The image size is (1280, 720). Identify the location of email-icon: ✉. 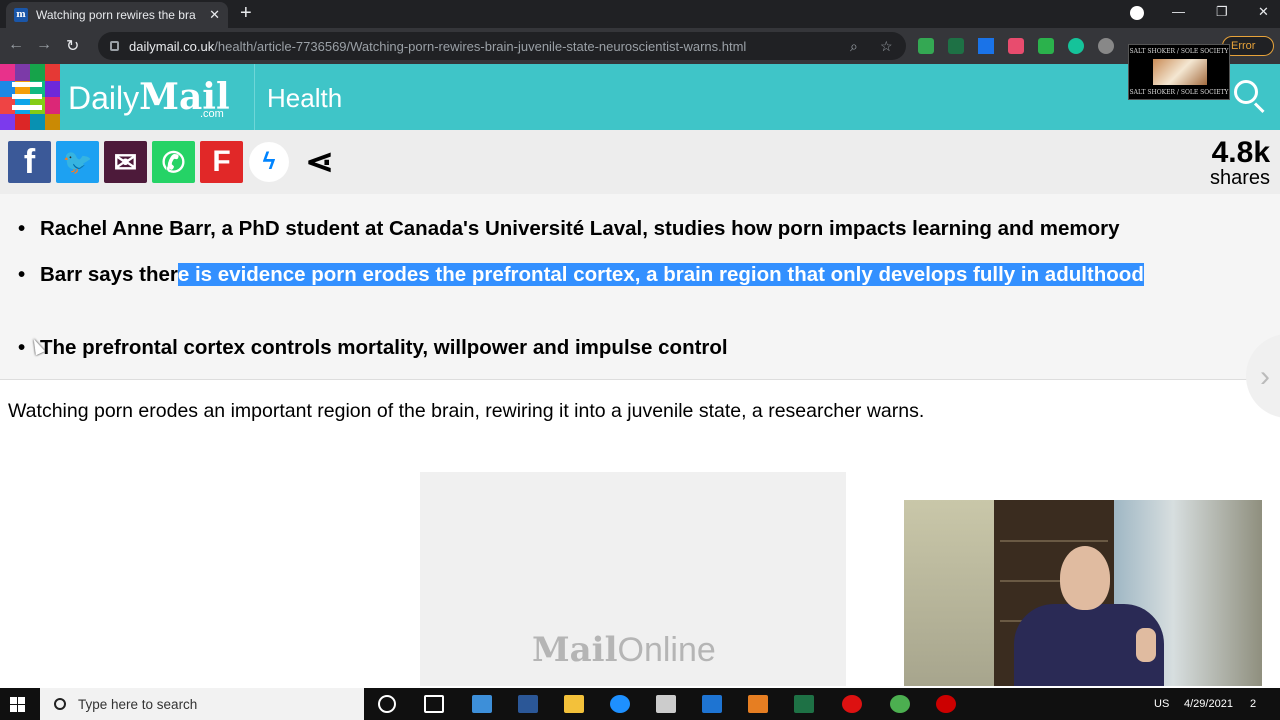
(125, 162).